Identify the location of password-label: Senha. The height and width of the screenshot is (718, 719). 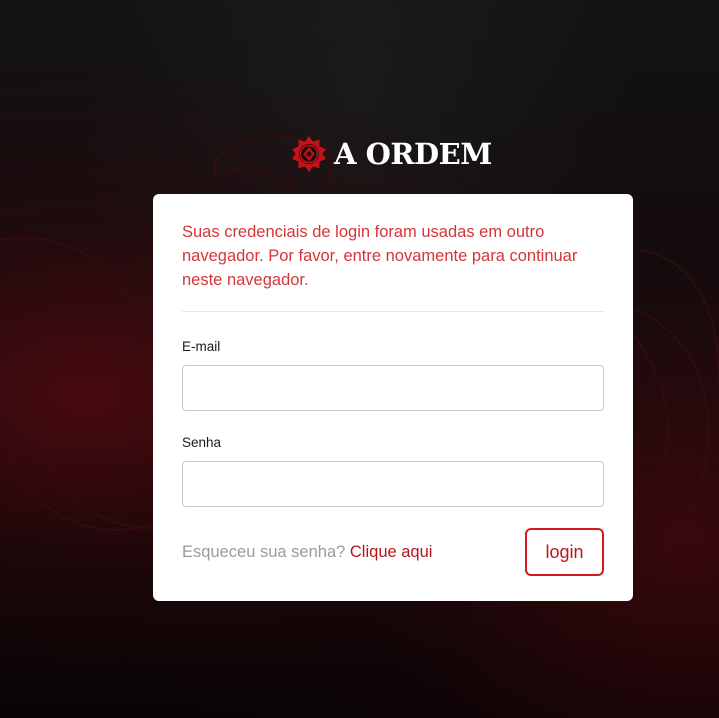
(202, 442).